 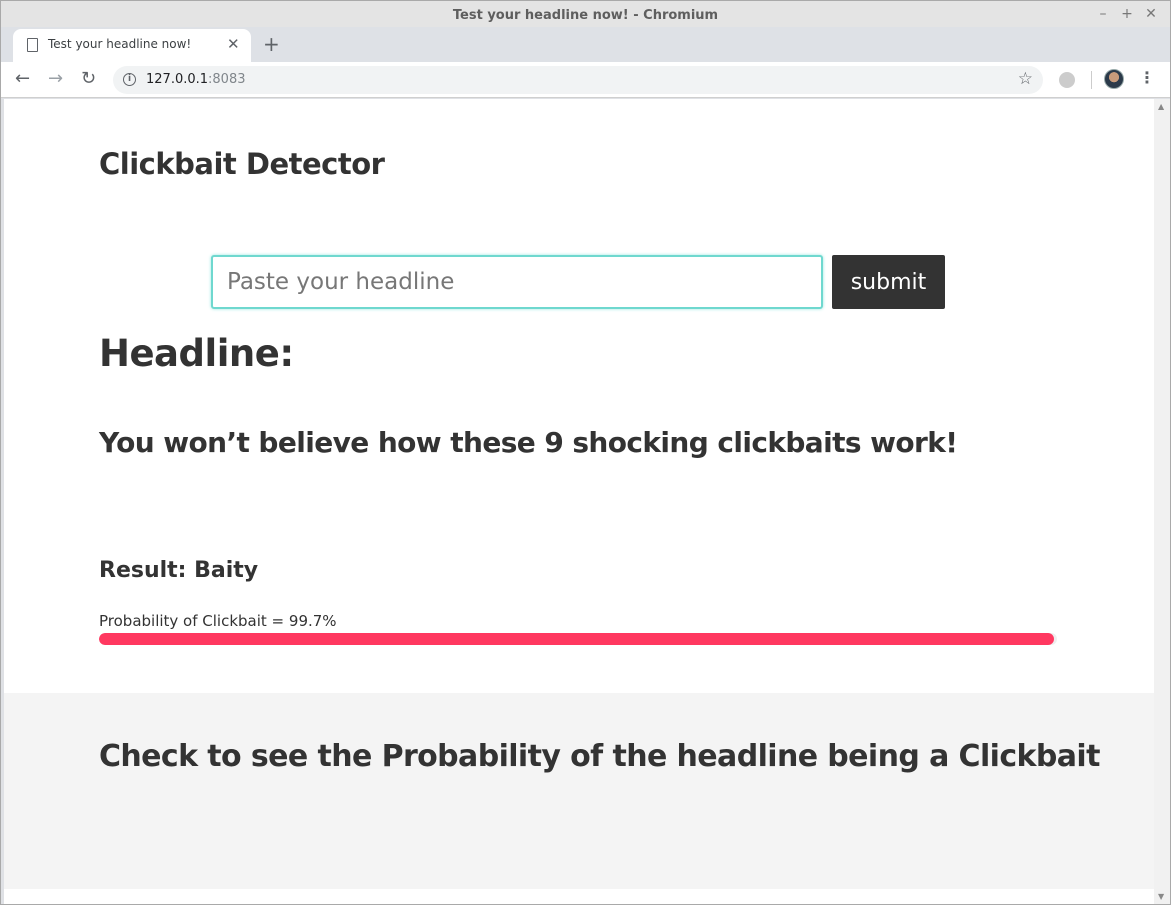 What do you see at coordinates (233, 44) in the screenshot?
I see `close-icon: ✕` at bounding box center [233, 44].